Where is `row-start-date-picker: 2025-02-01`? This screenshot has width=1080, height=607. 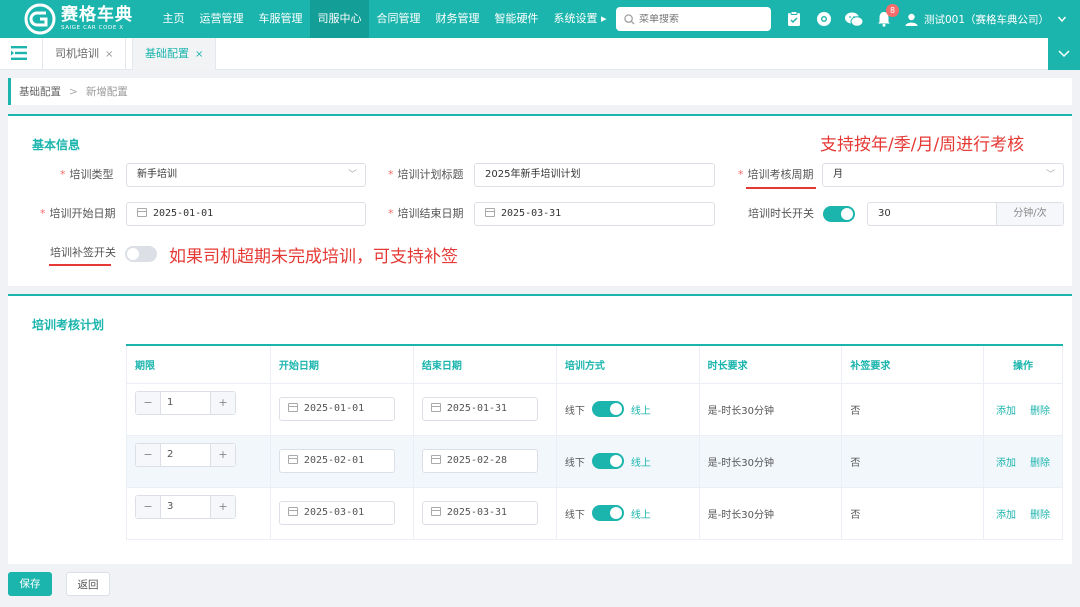
row-start-date-picker: 2025-02-01 is located at coordinates (336, 461).